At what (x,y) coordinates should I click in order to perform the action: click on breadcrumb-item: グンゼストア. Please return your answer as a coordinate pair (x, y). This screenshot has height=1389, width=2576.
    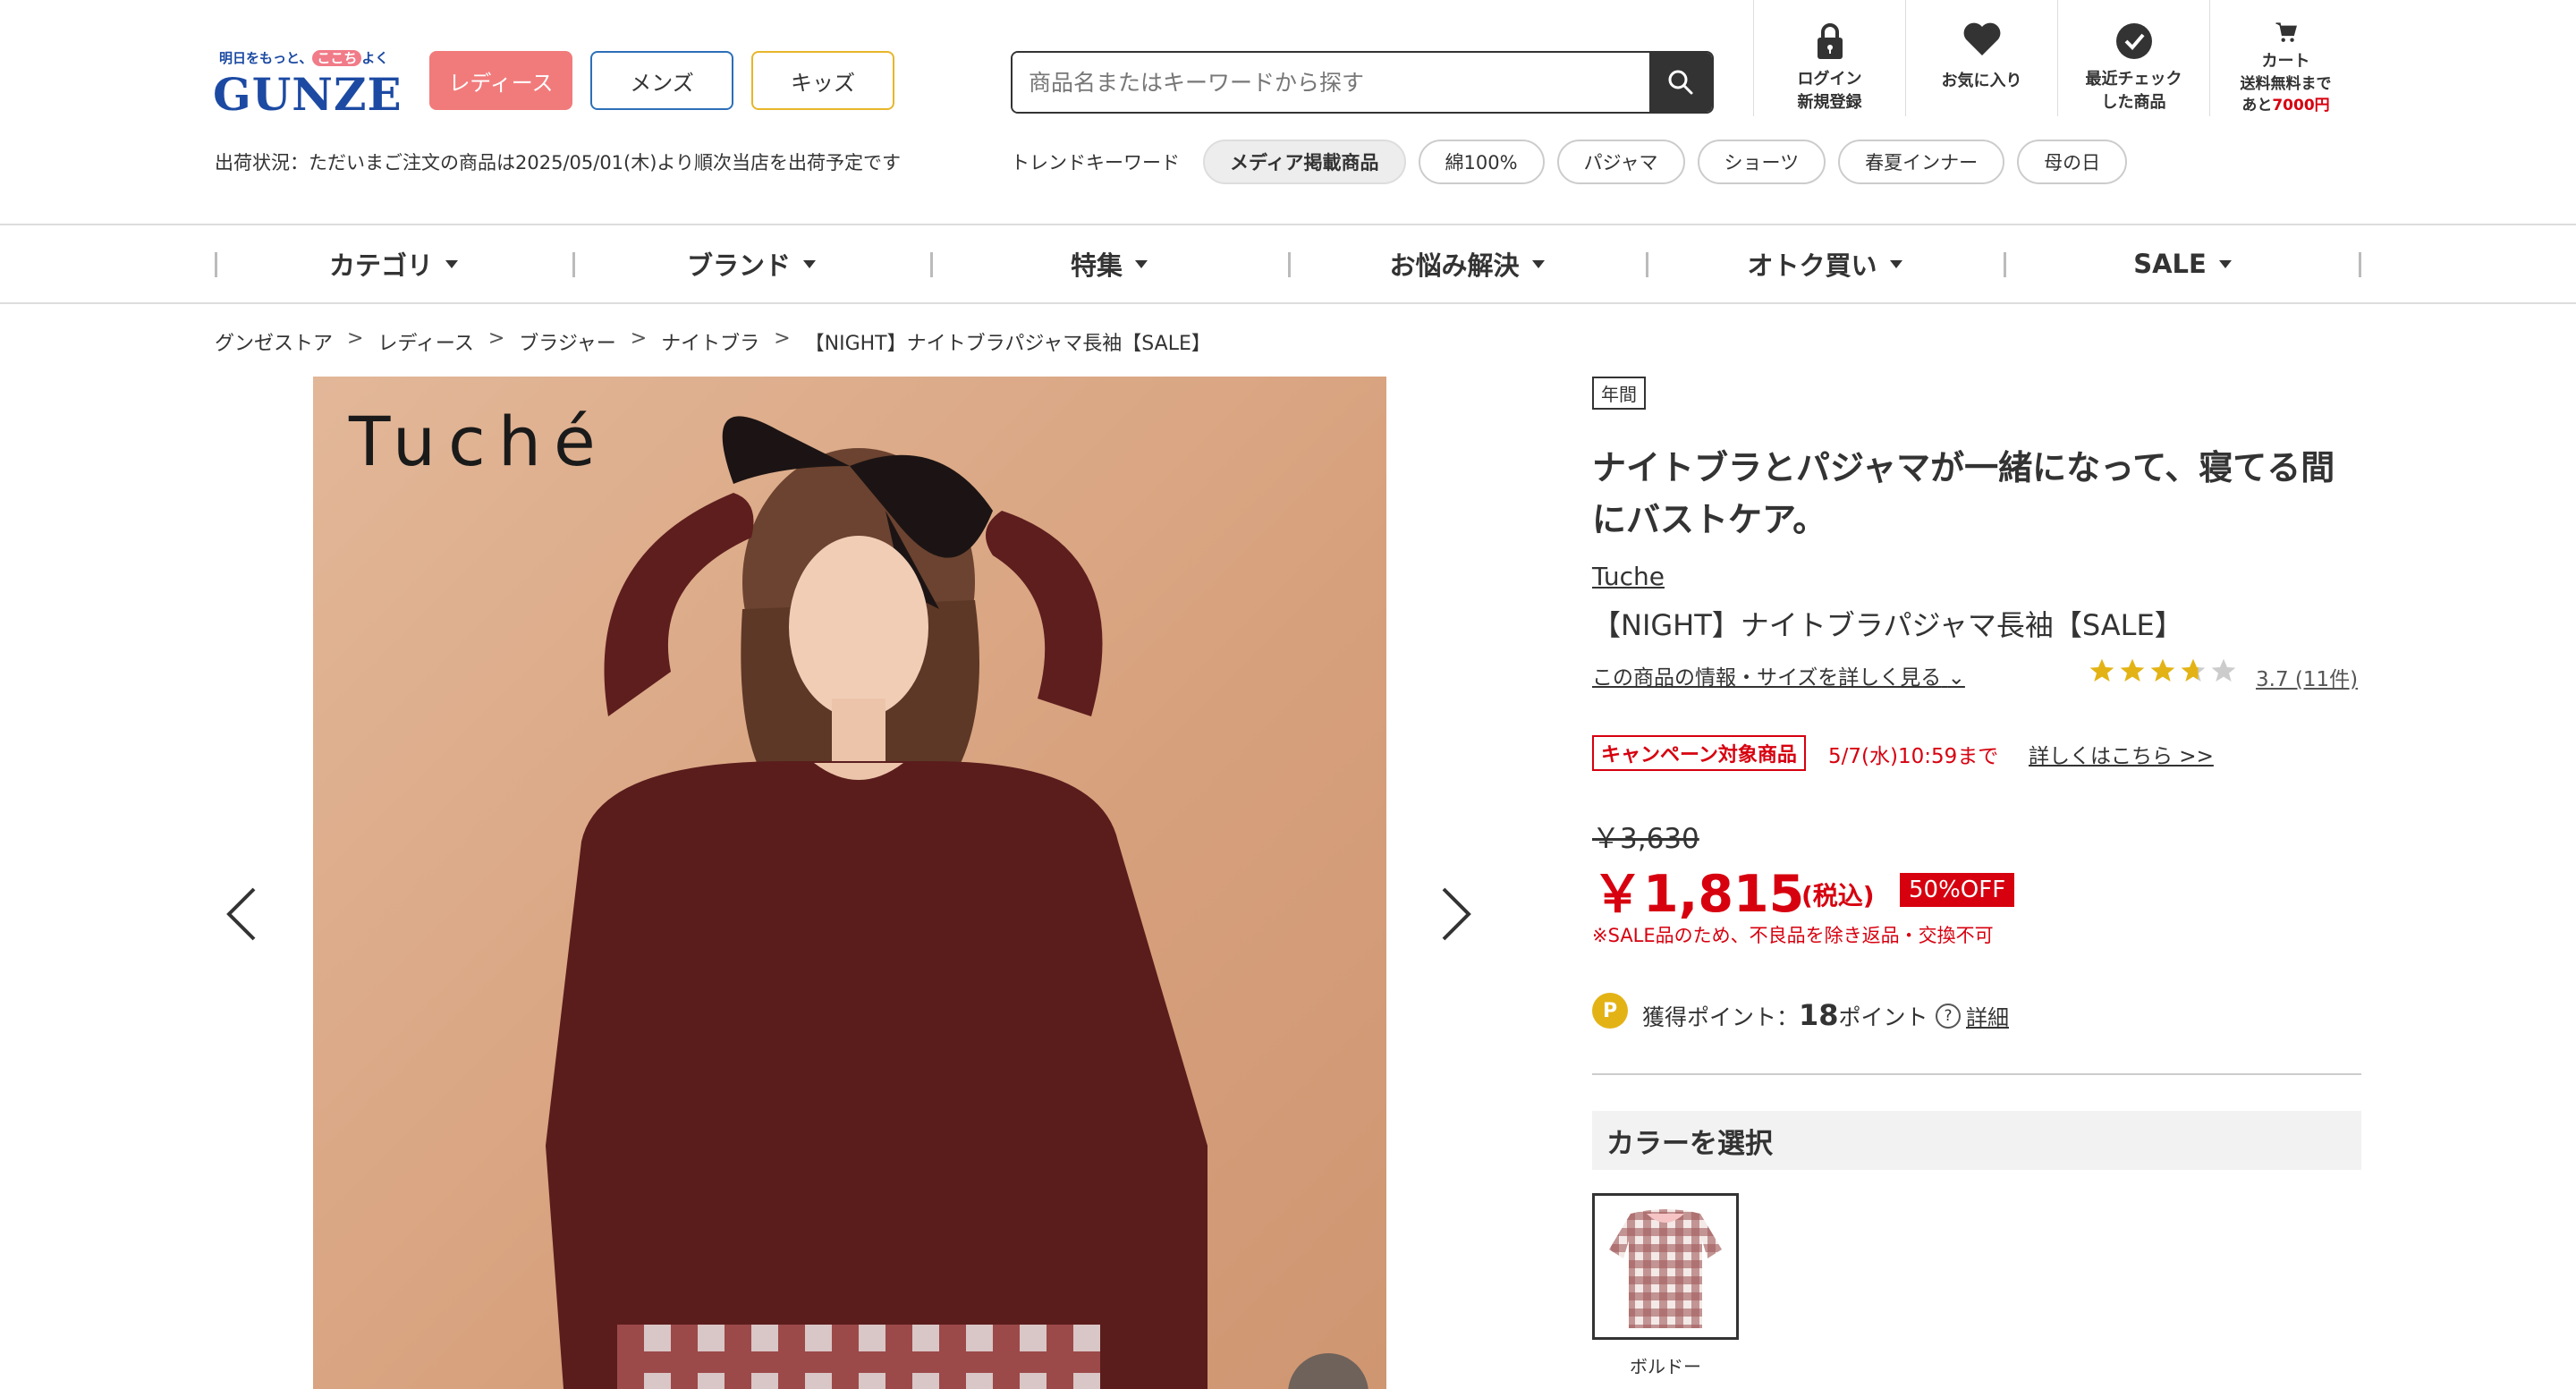
    Looking at the image, I should click on (274, 341).